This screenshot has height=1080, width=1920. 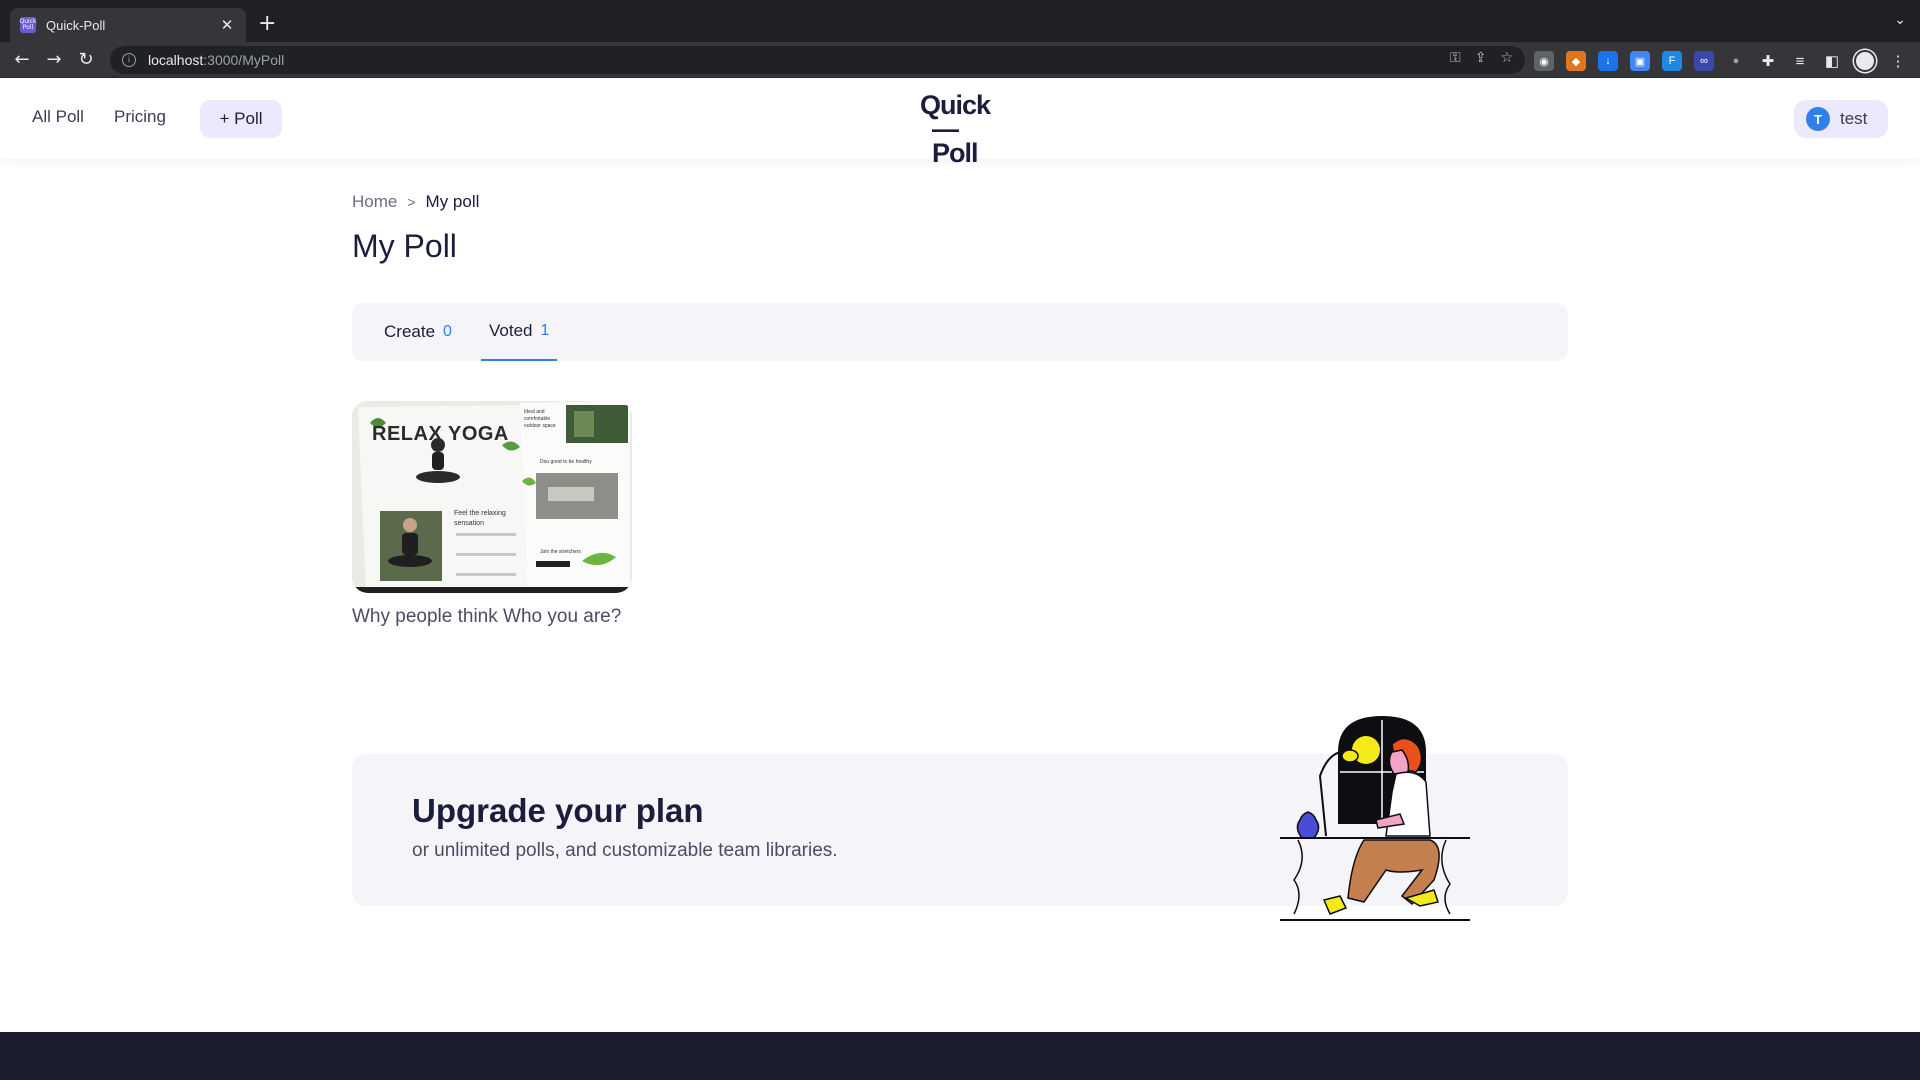 What do you see at coordinates (1721, 61) in the screenshot?
I see `extensions-bar: ◉ ◆ ↓ ▣ F ∞ ● ✚ ≡ ◧ ⋮` at bounding box center [1721, 61].